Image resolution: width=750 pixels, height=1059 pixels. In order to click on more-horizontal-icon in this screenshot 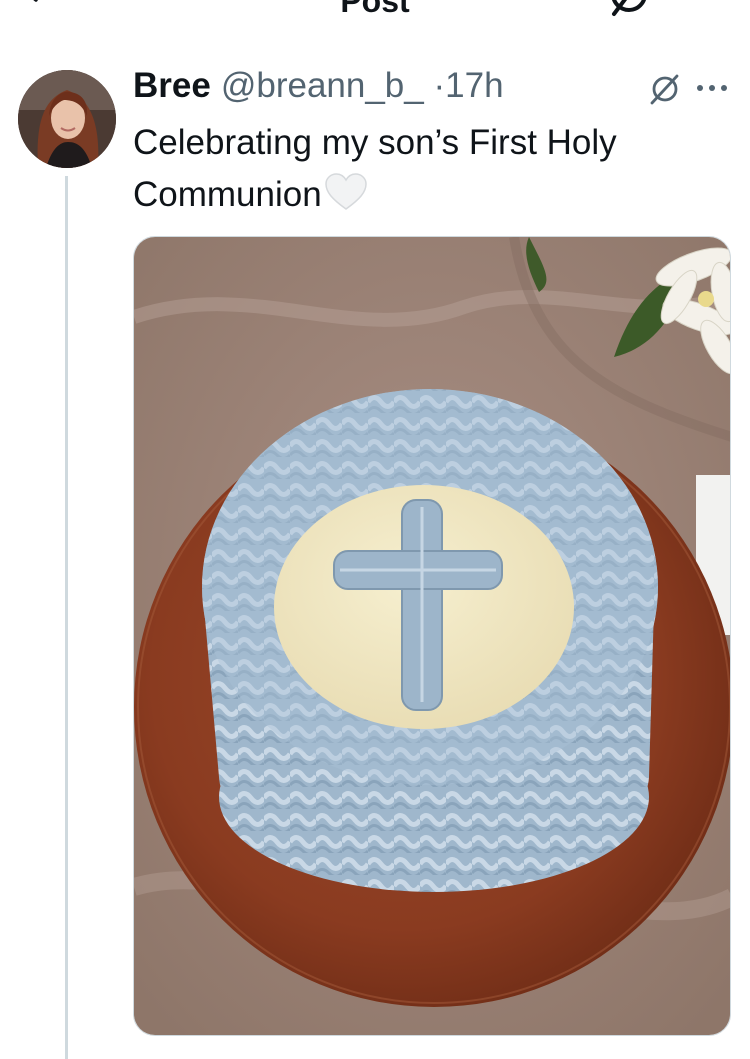, I will do `click(712, 88)`.